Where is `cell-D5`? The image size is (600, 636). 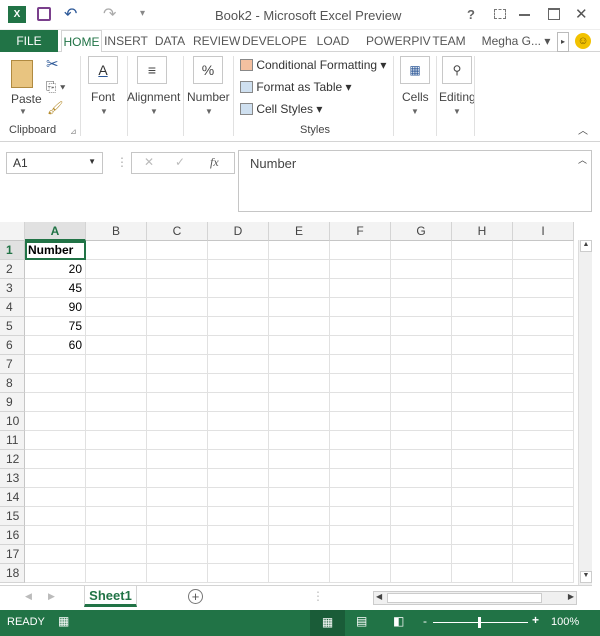 cell-D5 is located at coordinates (238, 326).